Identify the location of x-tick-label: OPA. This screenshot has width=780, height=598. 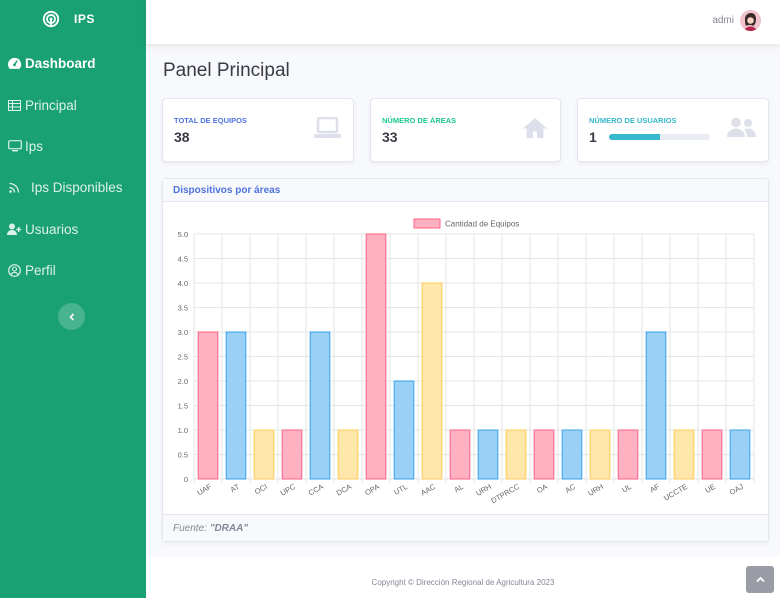
(372, 489).